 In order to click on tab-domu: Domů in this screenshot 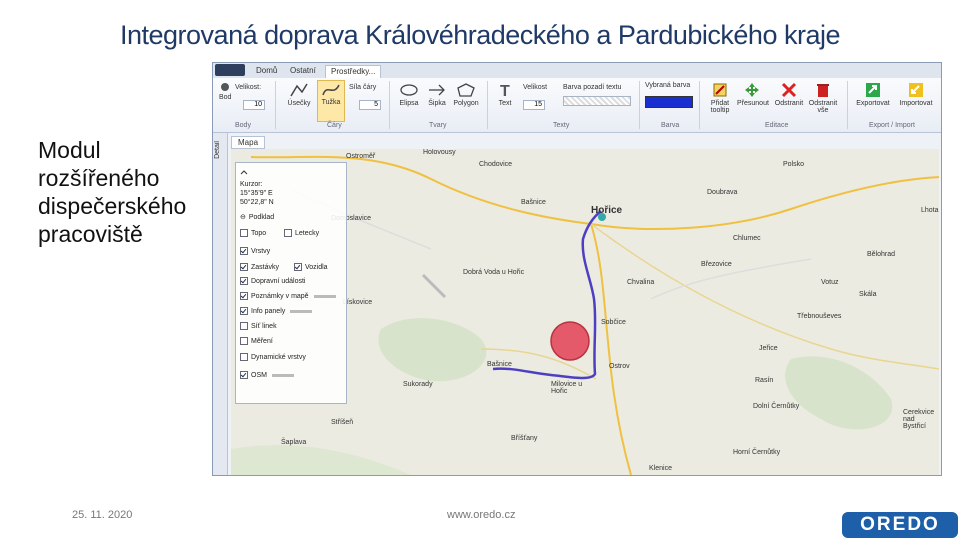, I will do `click(266, 71)`.